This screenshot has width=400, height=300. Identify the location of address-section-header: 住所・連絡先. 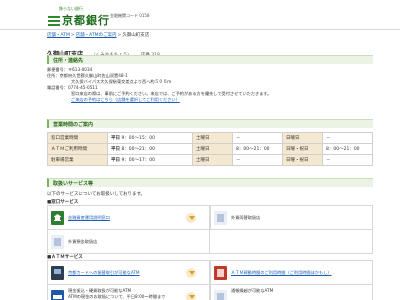
(210, 59).